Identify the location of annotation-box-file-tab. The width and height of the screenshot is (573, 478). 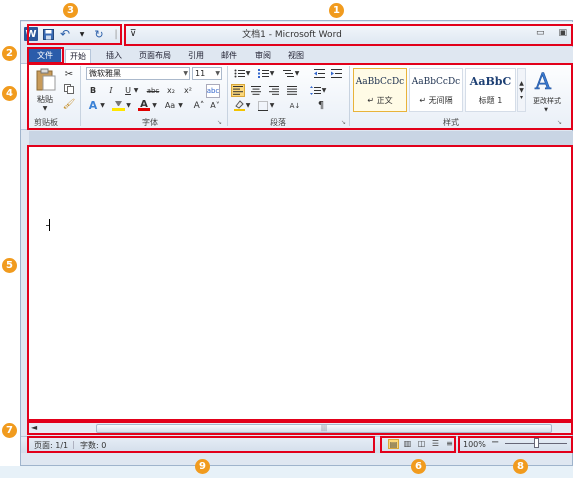
(45, 55).